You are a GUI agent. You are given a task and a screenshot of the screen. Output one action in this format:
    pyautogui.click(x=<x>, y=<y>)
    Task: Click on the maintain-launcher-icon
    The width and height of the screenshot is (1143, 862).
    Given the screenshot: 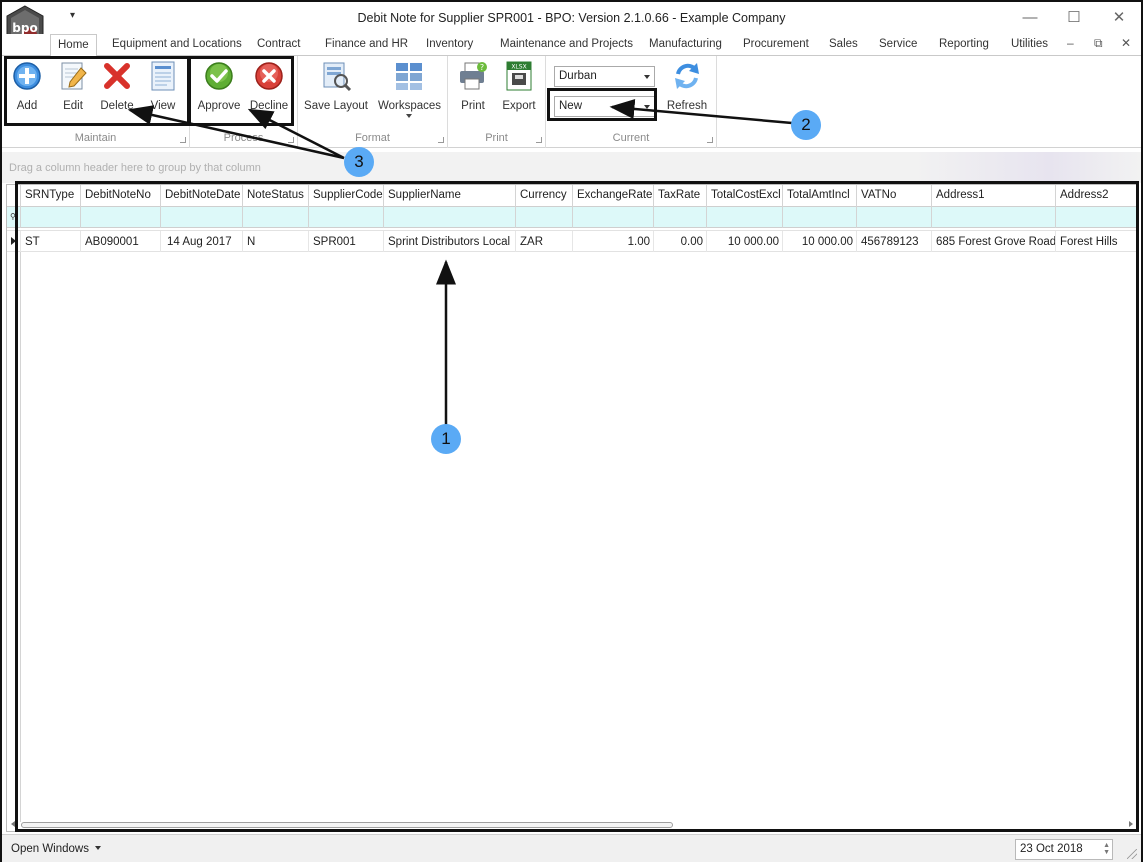 What is the action you would take?
    pyautogui.click(x=183, y=140)
    